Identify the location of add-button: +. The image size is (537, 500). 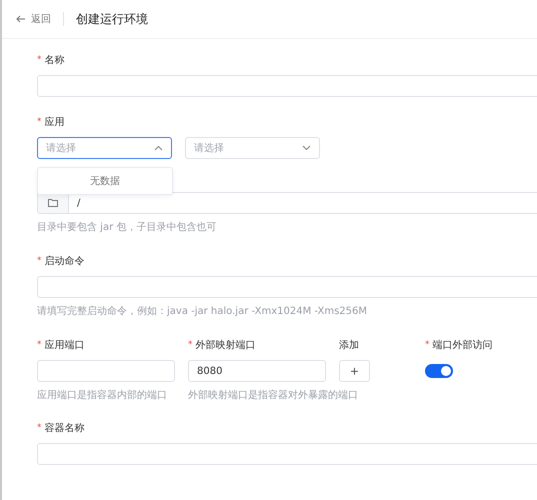
(354, 371).